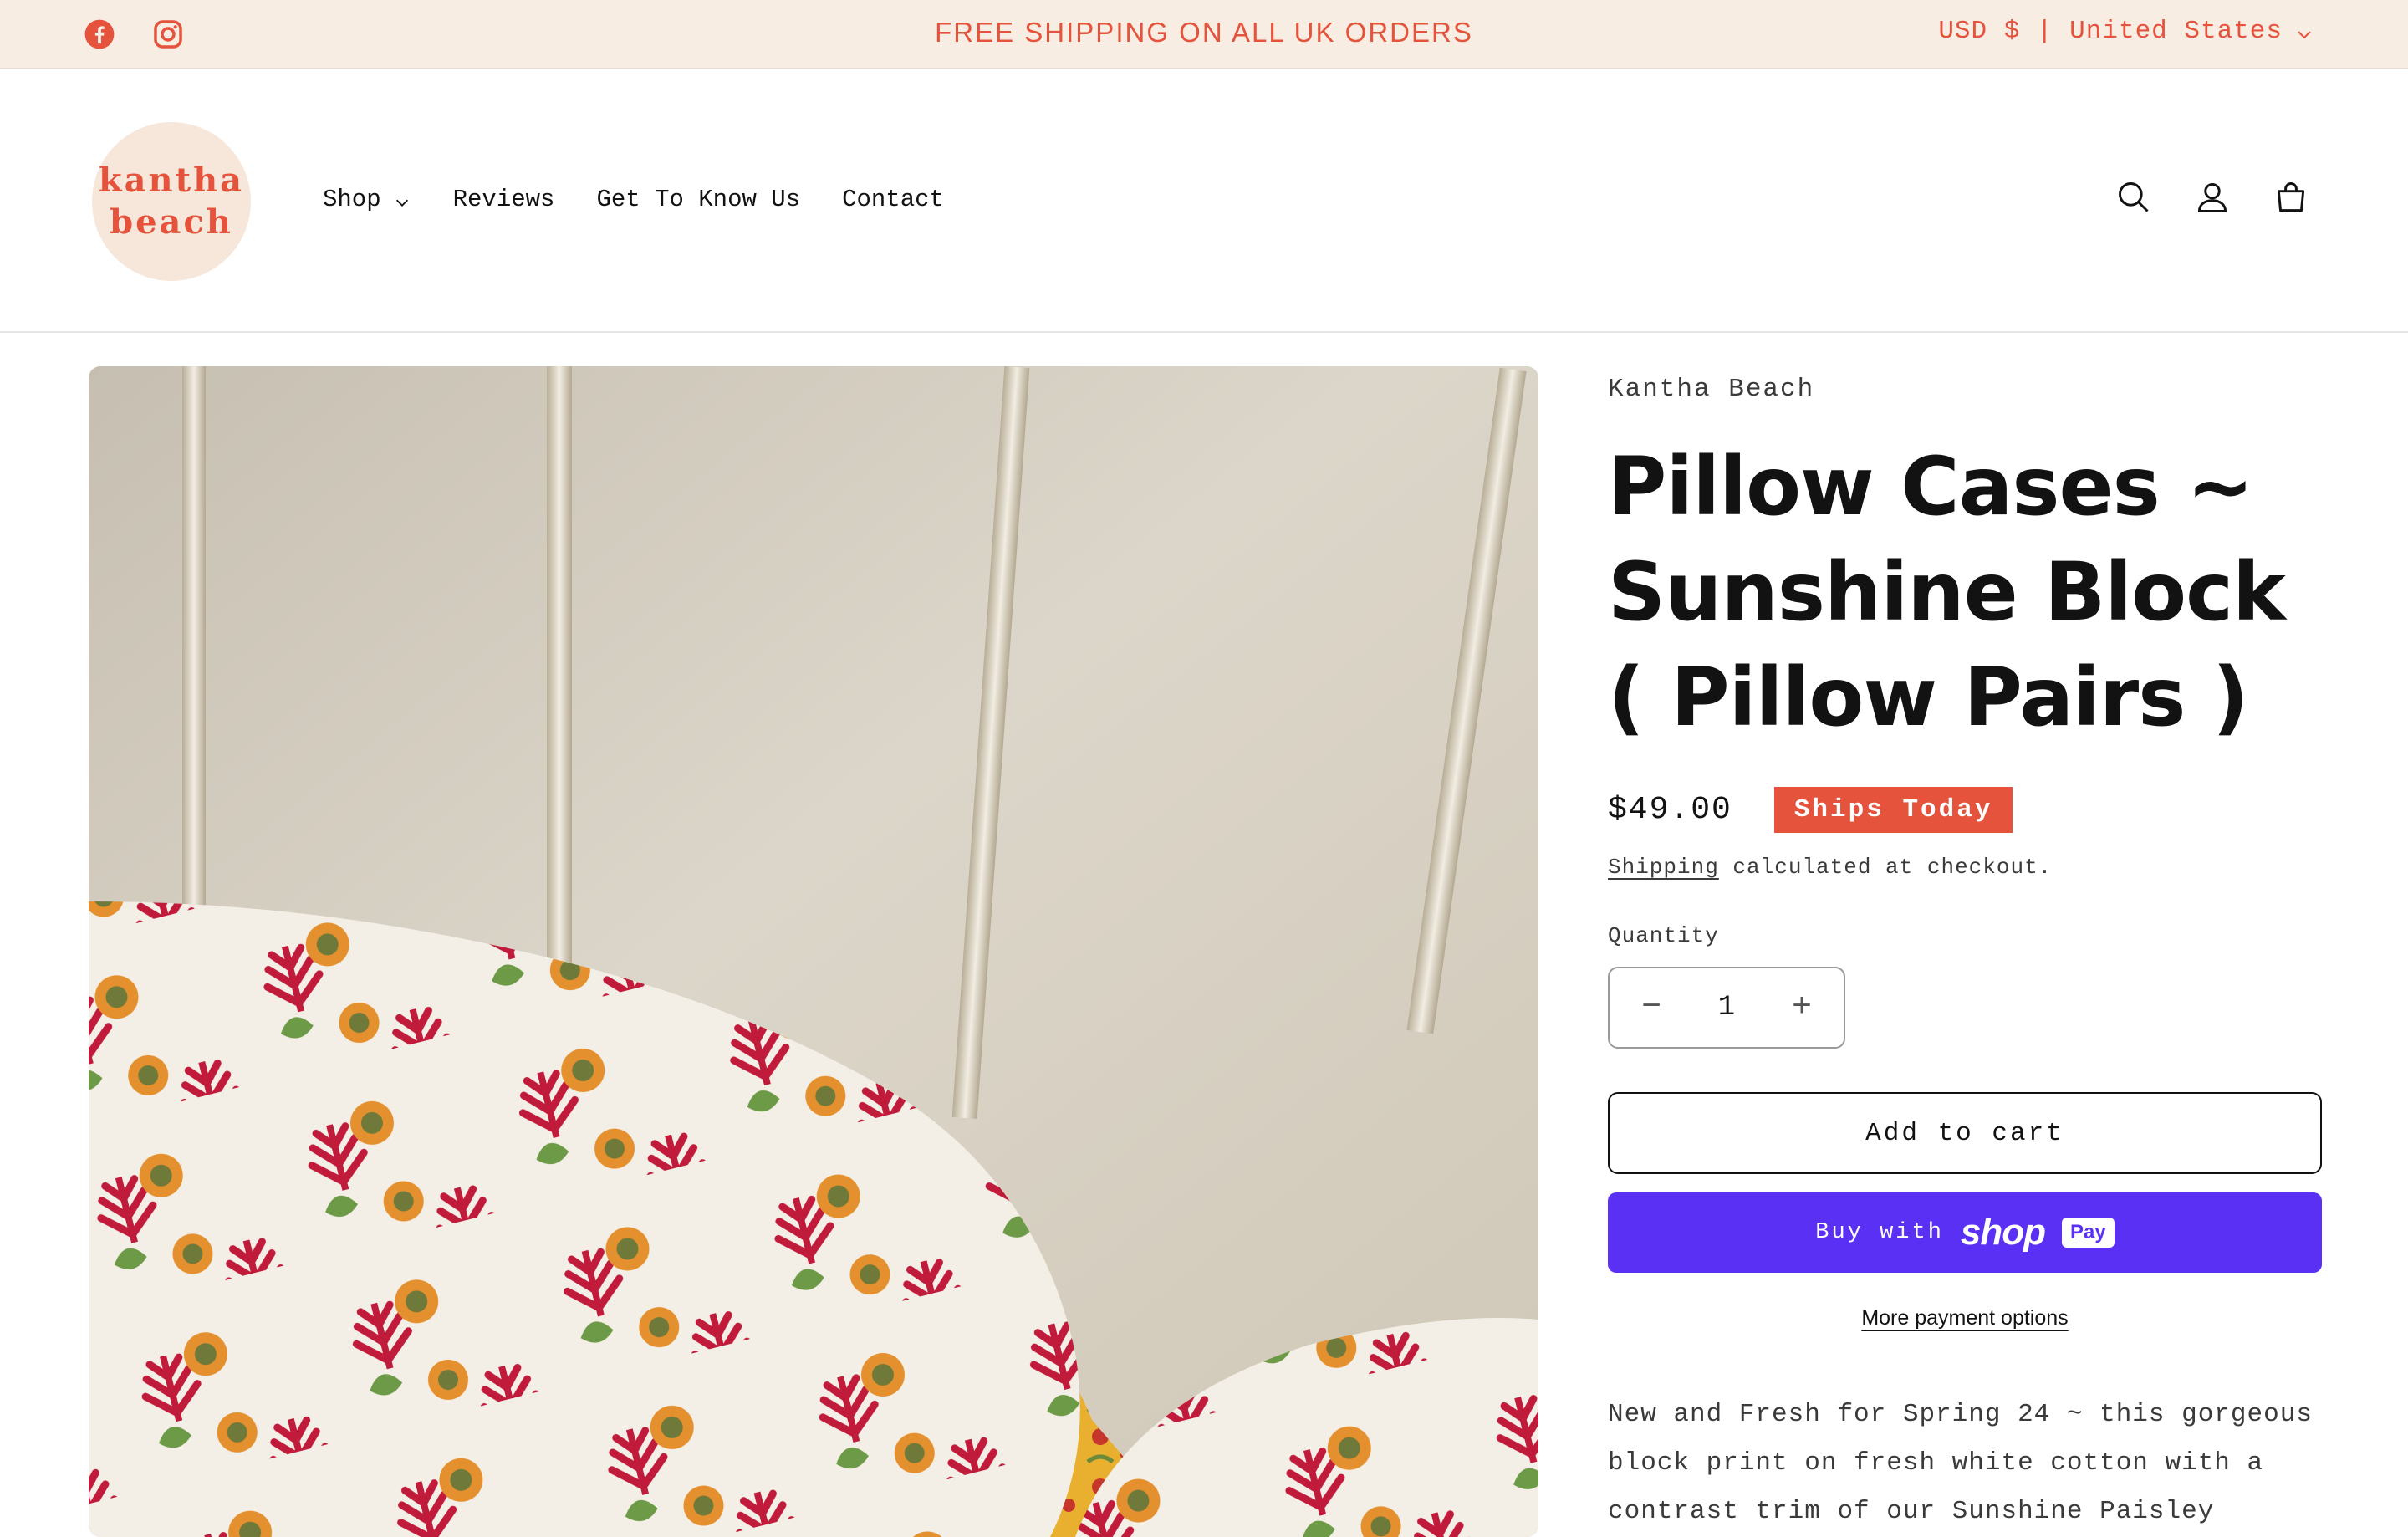 The image size is (2408, 1537). I want to click on product-price: $49.00, so click(1670, 810).